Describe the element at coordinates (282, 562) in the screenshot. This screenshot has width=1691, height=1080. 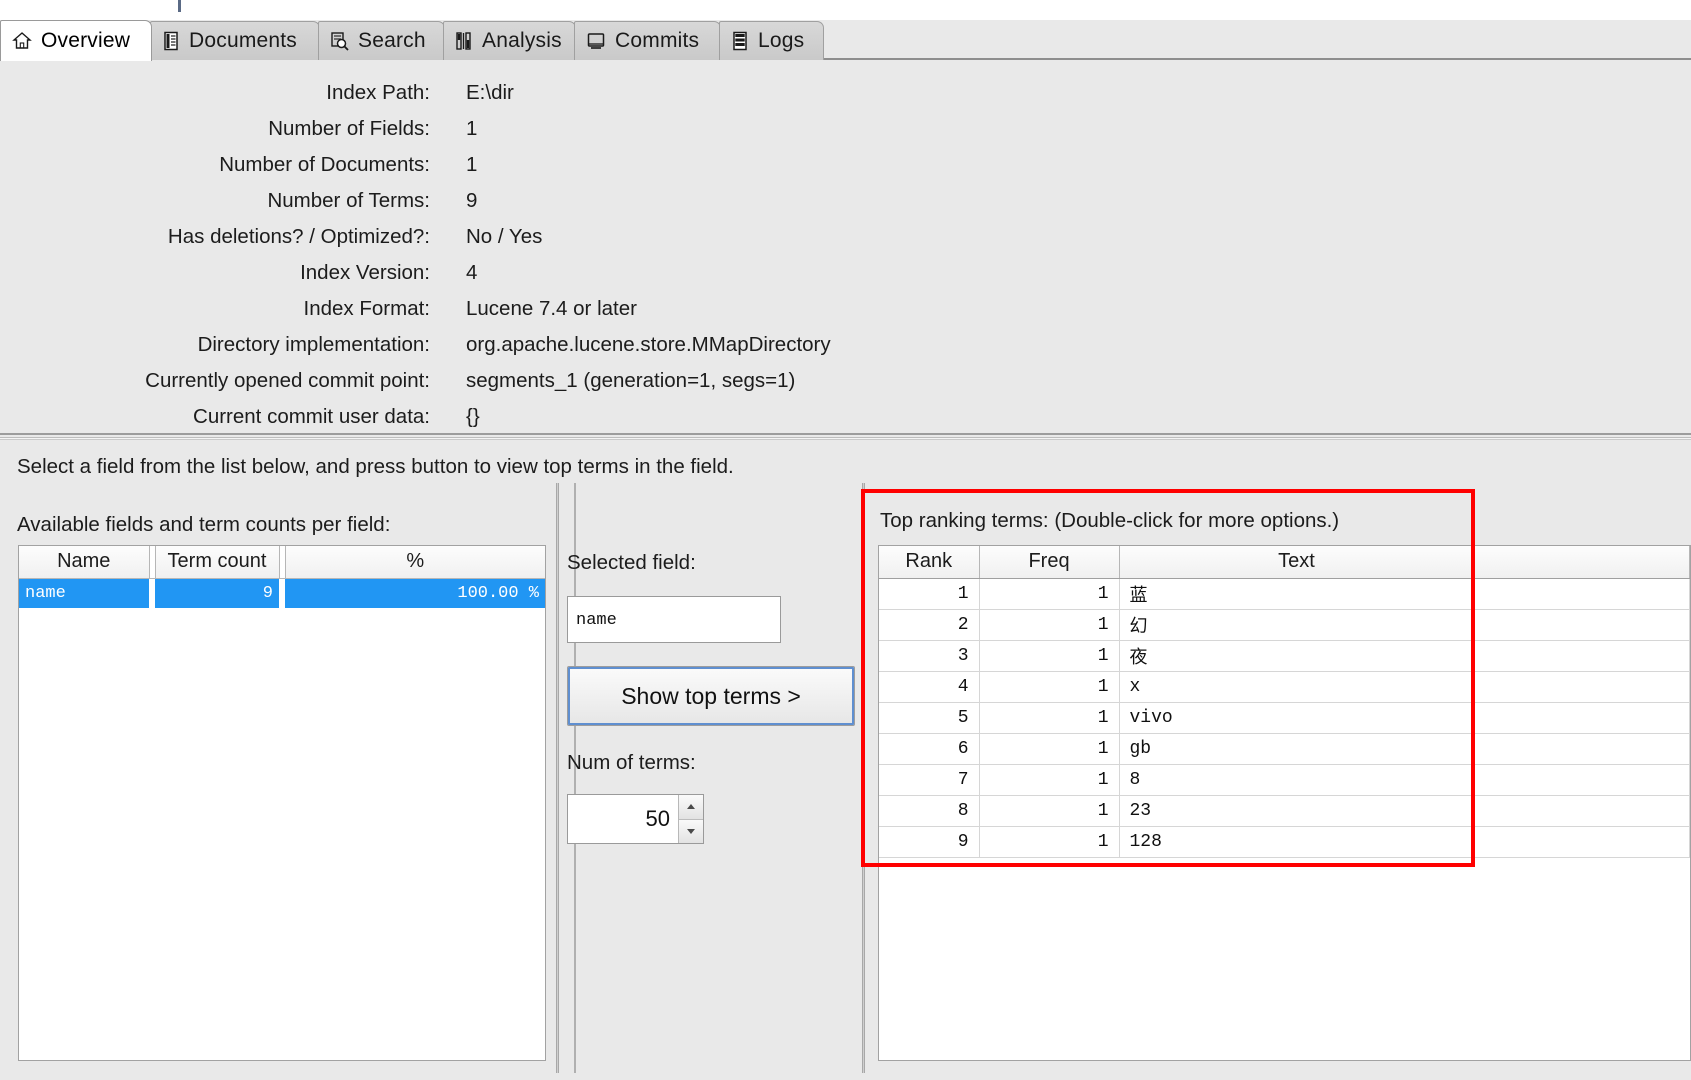
I see `fields-table-header-row: Name Term count %` at that location.